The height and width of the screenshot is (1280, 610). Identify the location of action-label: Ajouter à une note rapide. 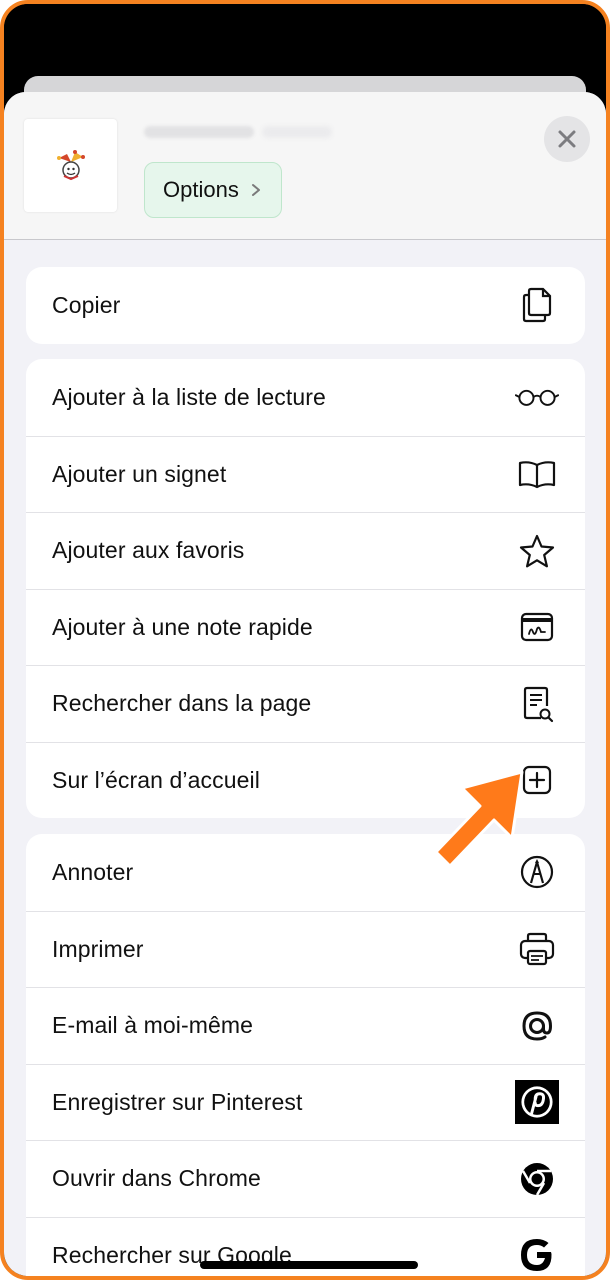
(182, 626).